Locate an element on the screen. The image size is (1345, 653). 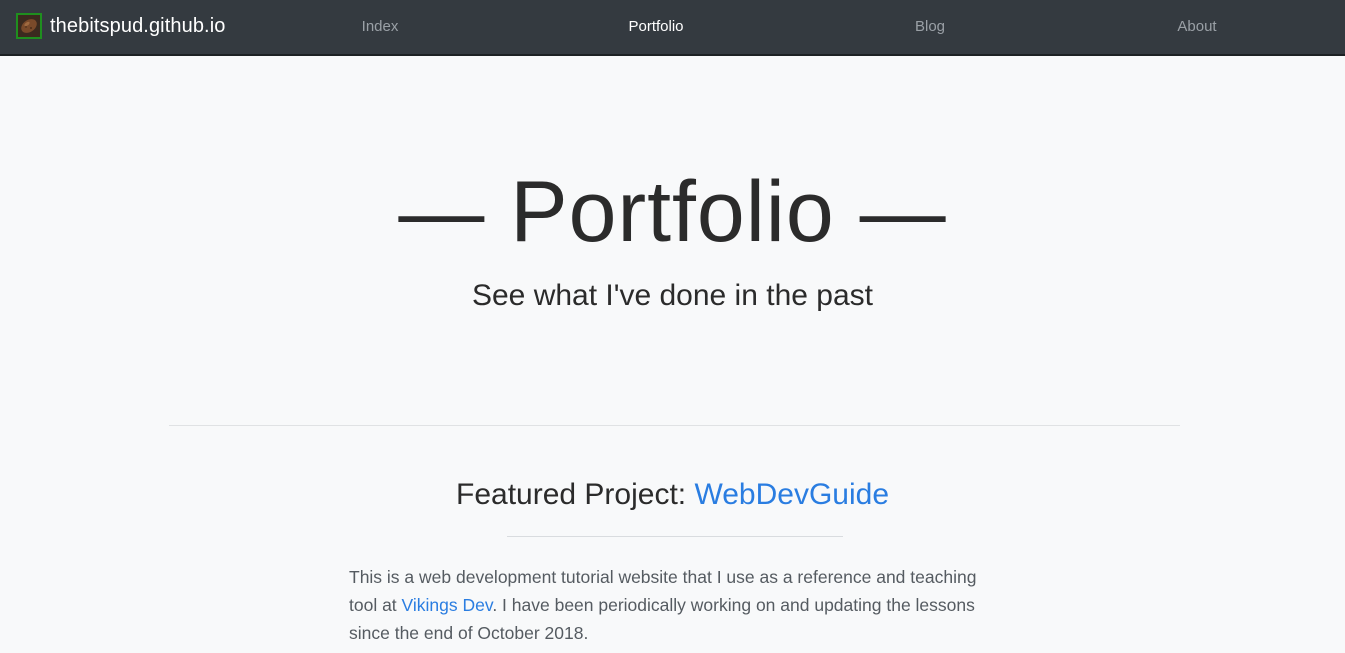
section-divider is located at coordinates (674, 425).